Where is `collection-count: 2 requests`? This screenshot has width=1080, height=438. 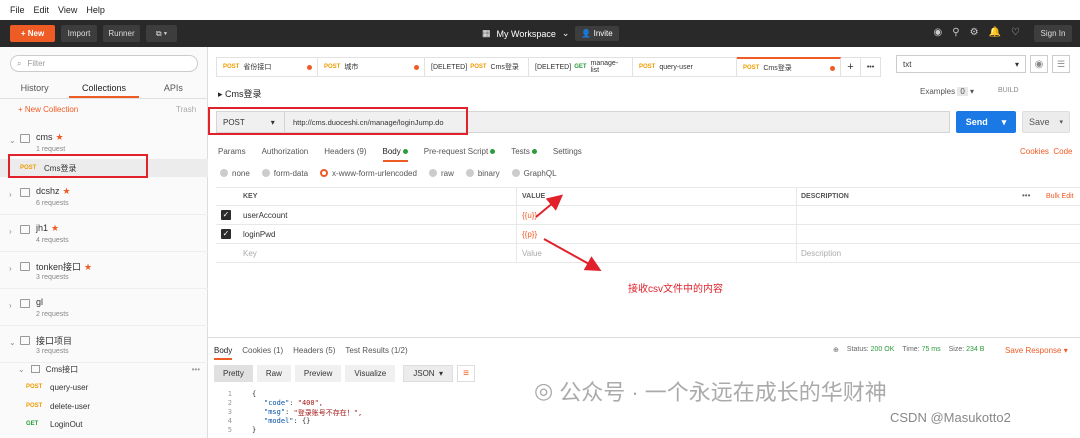
collection-count: 2 requests is located at coordinates (52, 314).